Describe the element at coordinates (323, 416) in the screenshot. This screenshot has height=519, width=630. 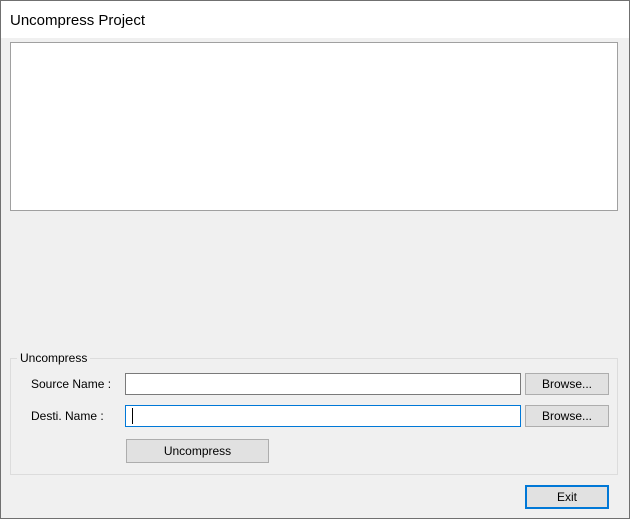
I see `destination-name-input` at that location.